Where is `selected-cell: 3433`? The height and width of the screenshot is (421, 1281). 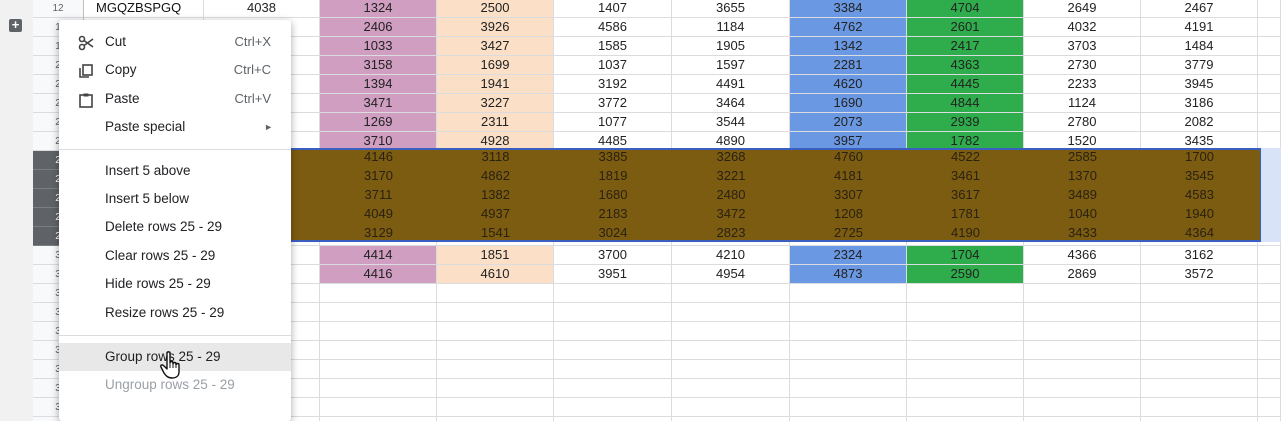 selected-cell: 3433 is located at coordinates (1082, 233).